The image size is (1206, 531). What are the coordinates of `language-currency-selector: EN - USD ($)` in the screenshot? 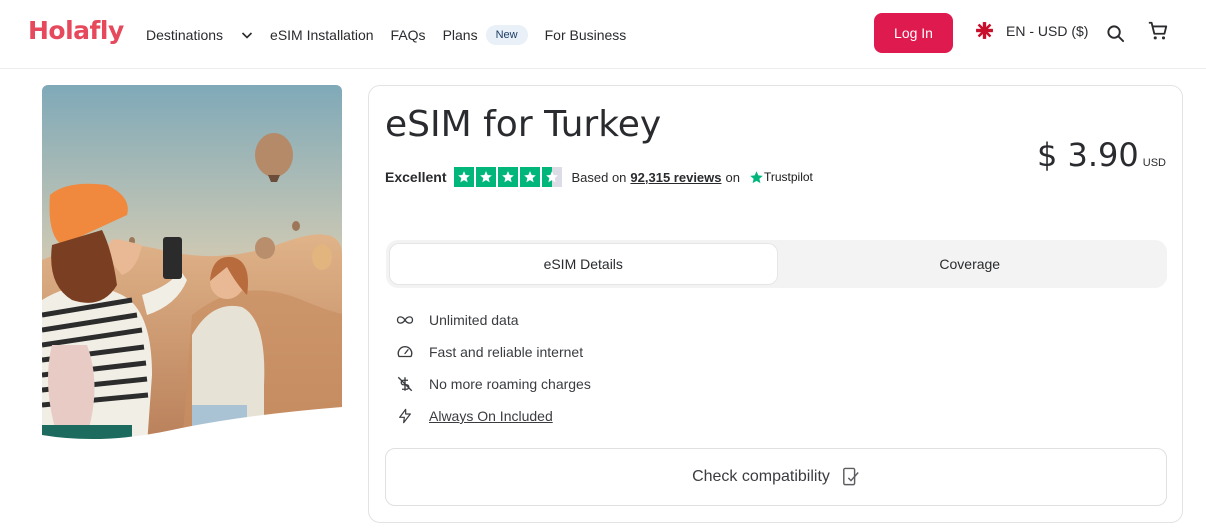 It's located at (1032, 30).